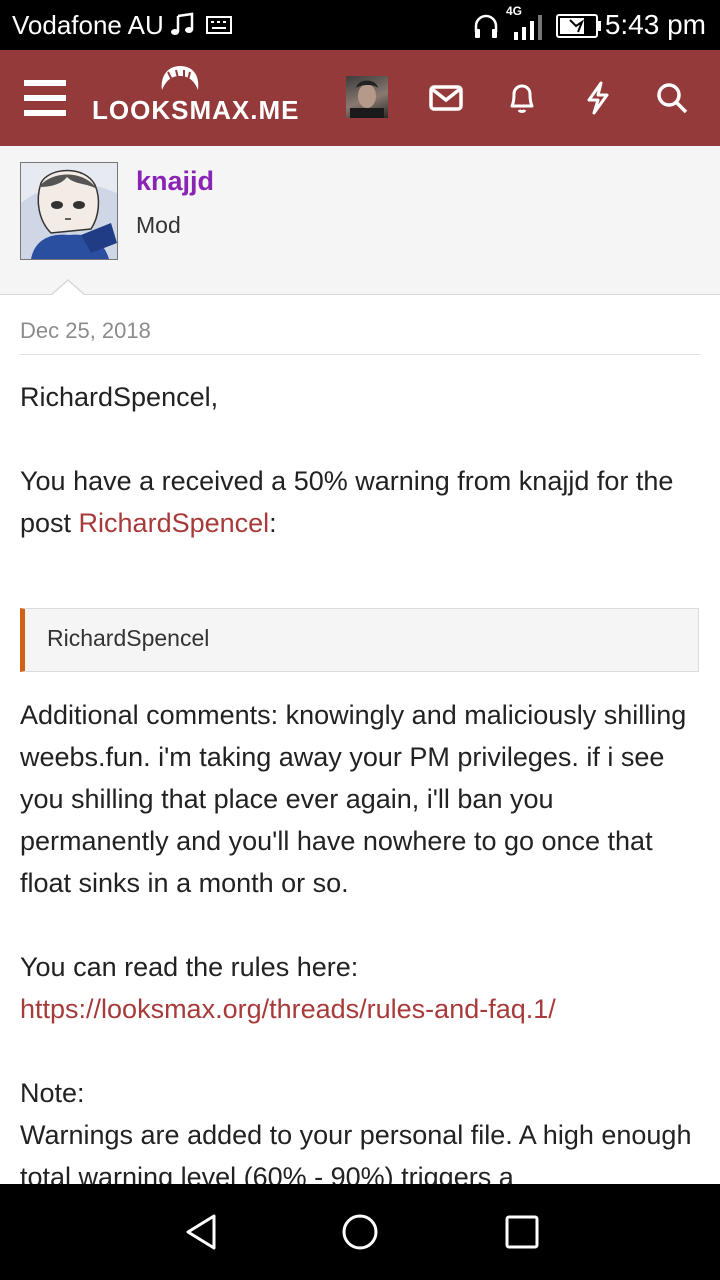 The height and width of the screenshot is (1280, 720). What do you see at coordinates (360, 220) in the screenshot?
I see `post-author-block: knajjd Mod` at bounding box center [360, 220].